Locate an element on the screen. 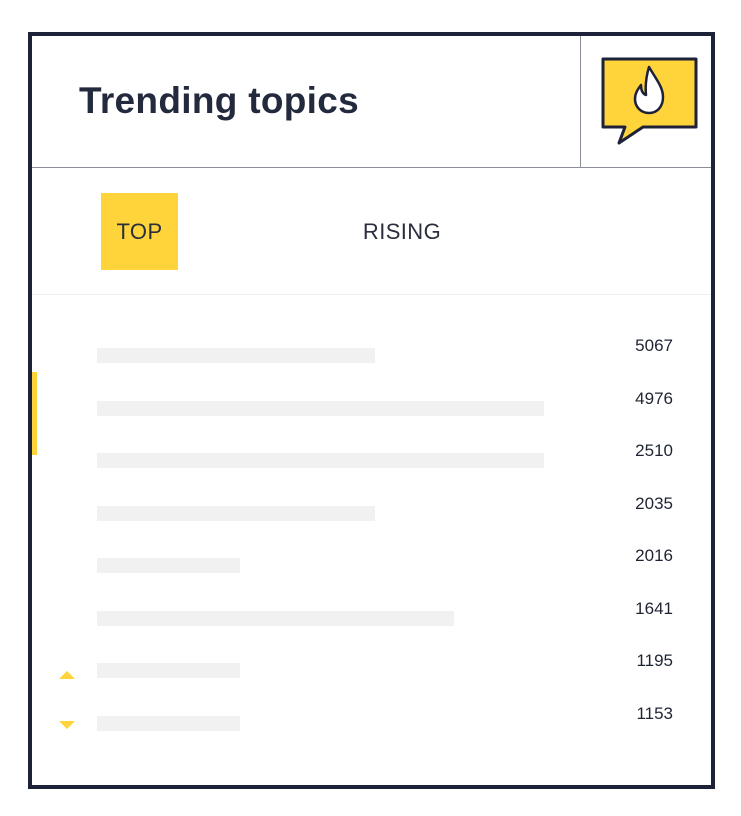  topic-row: 1153 is located at coordinates (371, 723).